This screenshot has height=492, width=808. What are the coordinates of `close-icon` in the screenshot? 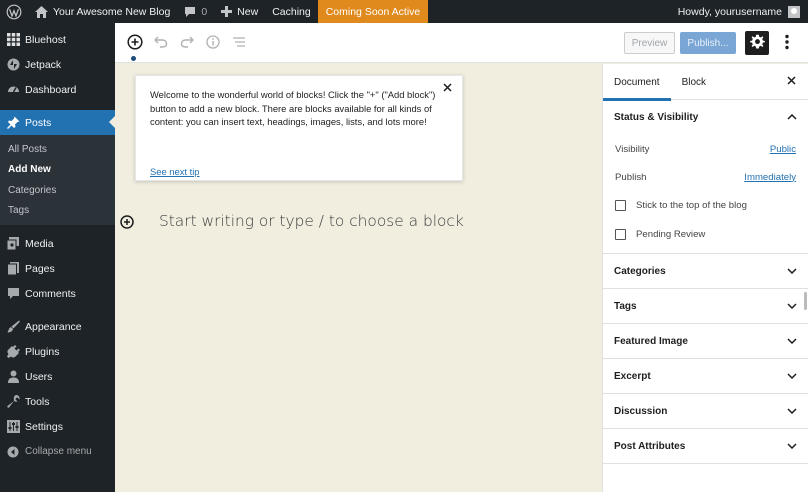 It's located at (447, 89).